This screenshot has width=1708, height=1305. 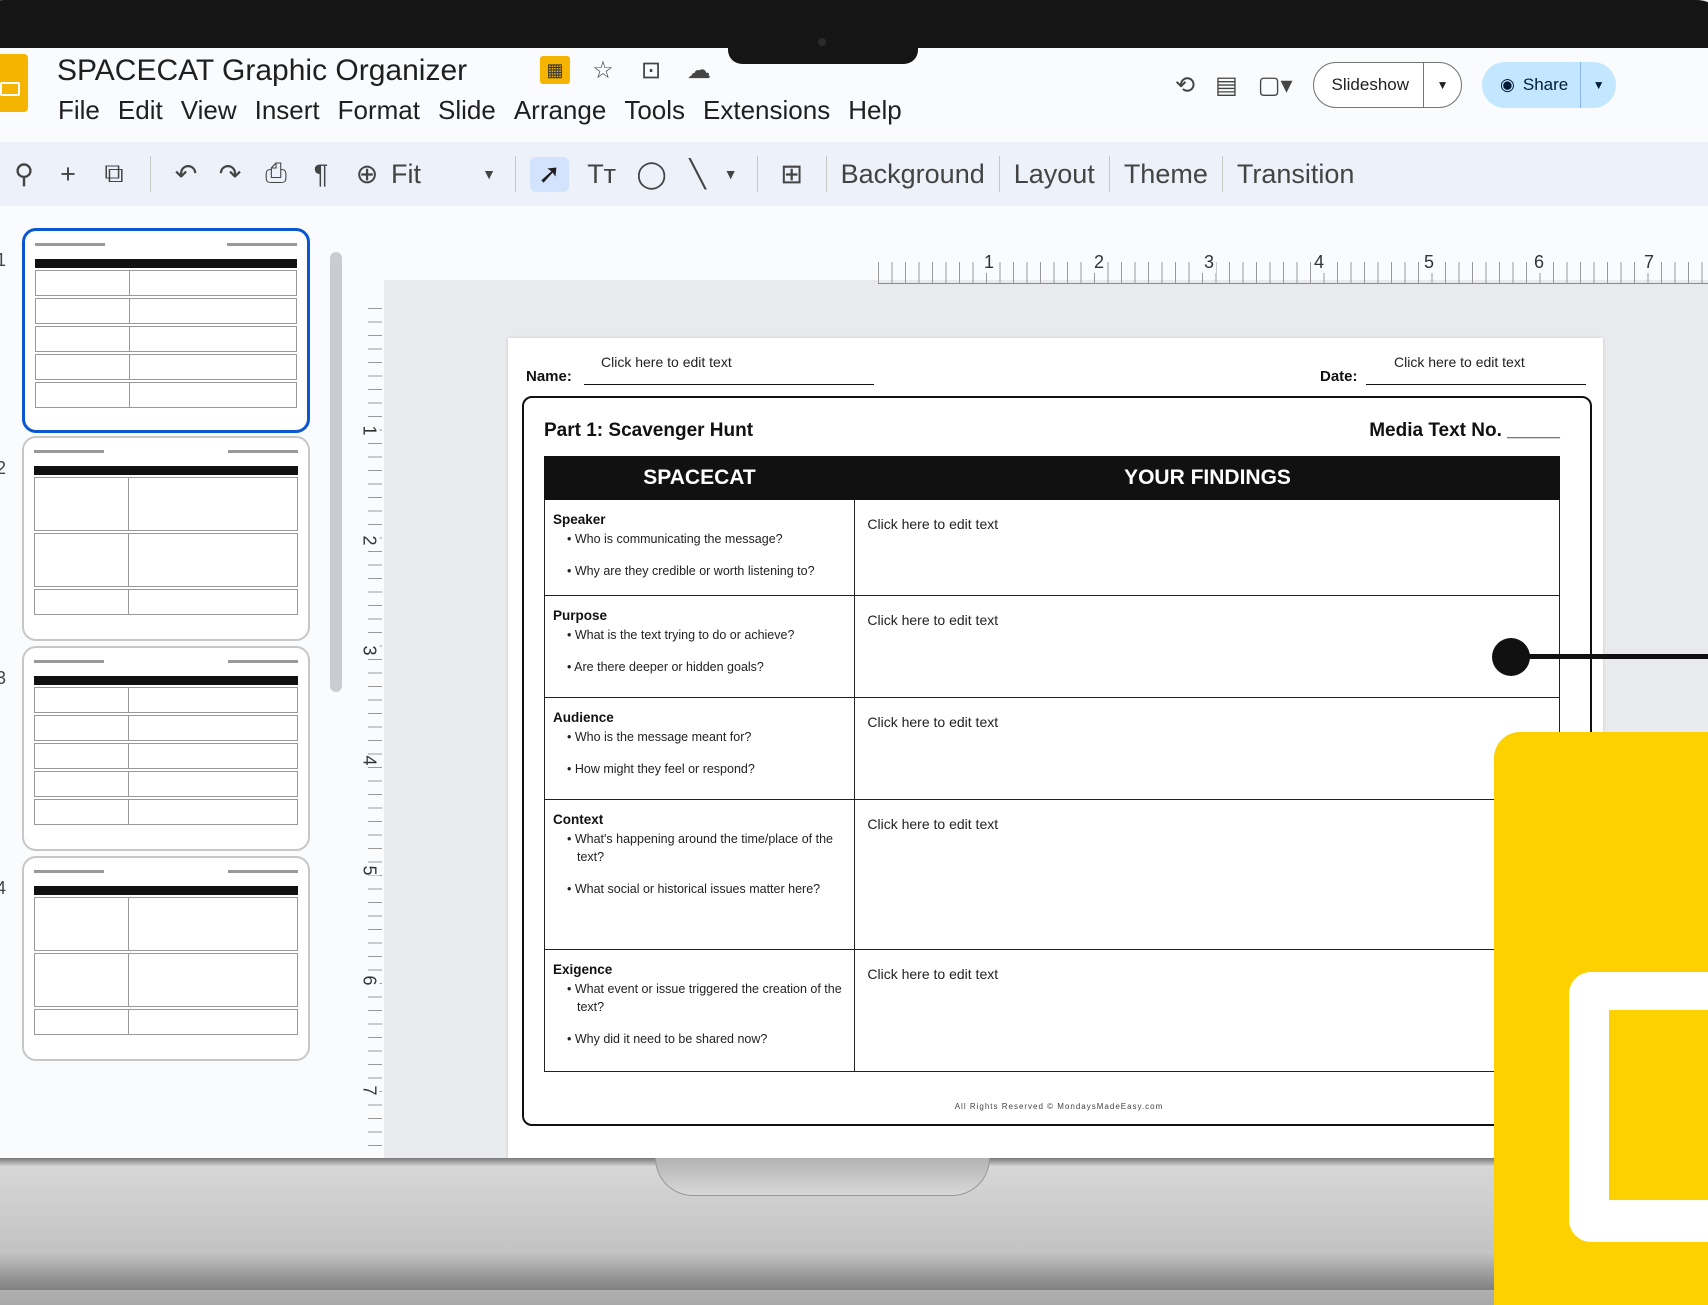 What do you see at coordinates (555, 70) in the screenshot?
I see `slides-move-icon: ▦` at bounding box center [555, 70].